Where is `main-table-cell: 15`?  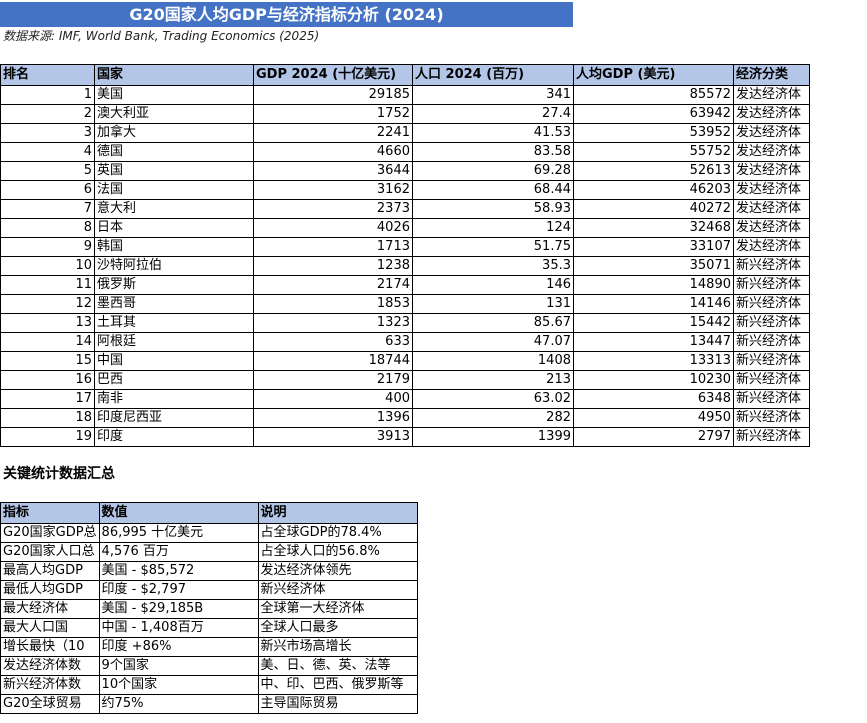 main-table-cell: 15 is located at coordinates (47, 361).